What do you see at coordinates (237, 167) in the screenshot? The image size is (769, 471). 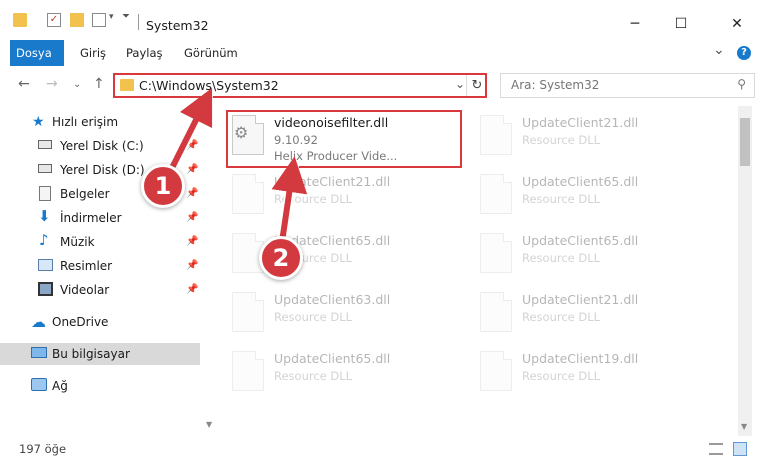 I see `annotation-arrows` at bounding box center [237, 167].